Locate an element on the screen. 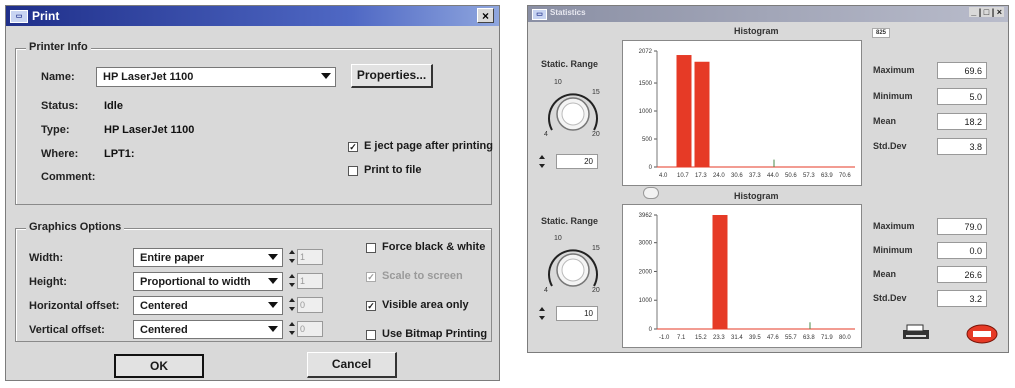 The width and height of the screenshot is (1015, 388). stat-label: Std.Dev is located at coordinates (890, 146).